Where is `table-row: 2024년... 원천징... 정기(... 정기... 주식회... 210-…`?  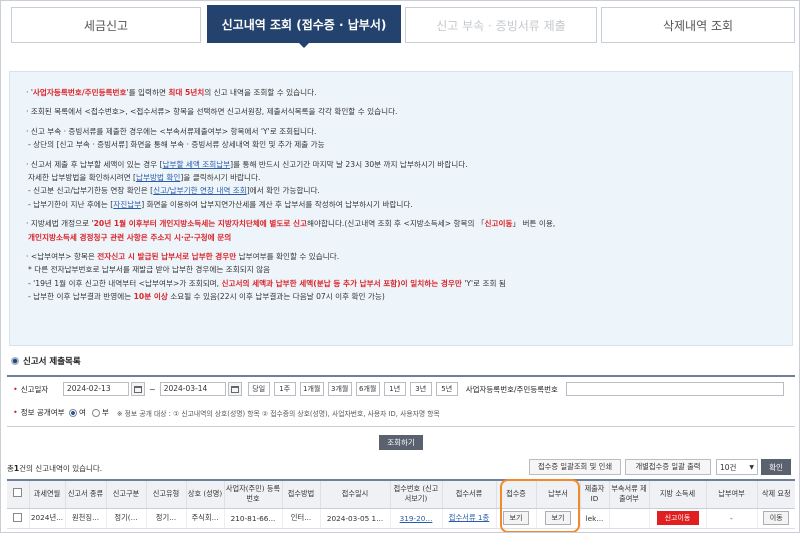
table-row: 2024년... 원천징... 정기(... 정기... 주식회... 210-… is located at coordinates (401, 518).